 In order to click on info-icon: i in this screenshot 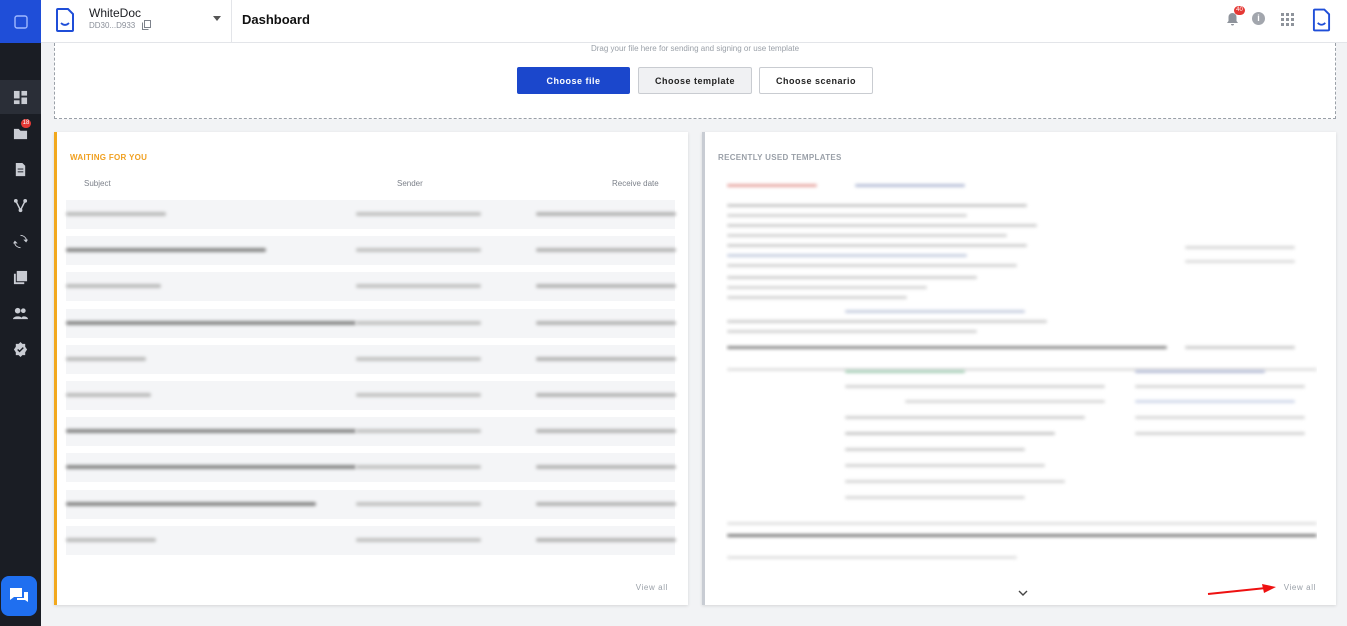, I will do `click(1258, 18)`.